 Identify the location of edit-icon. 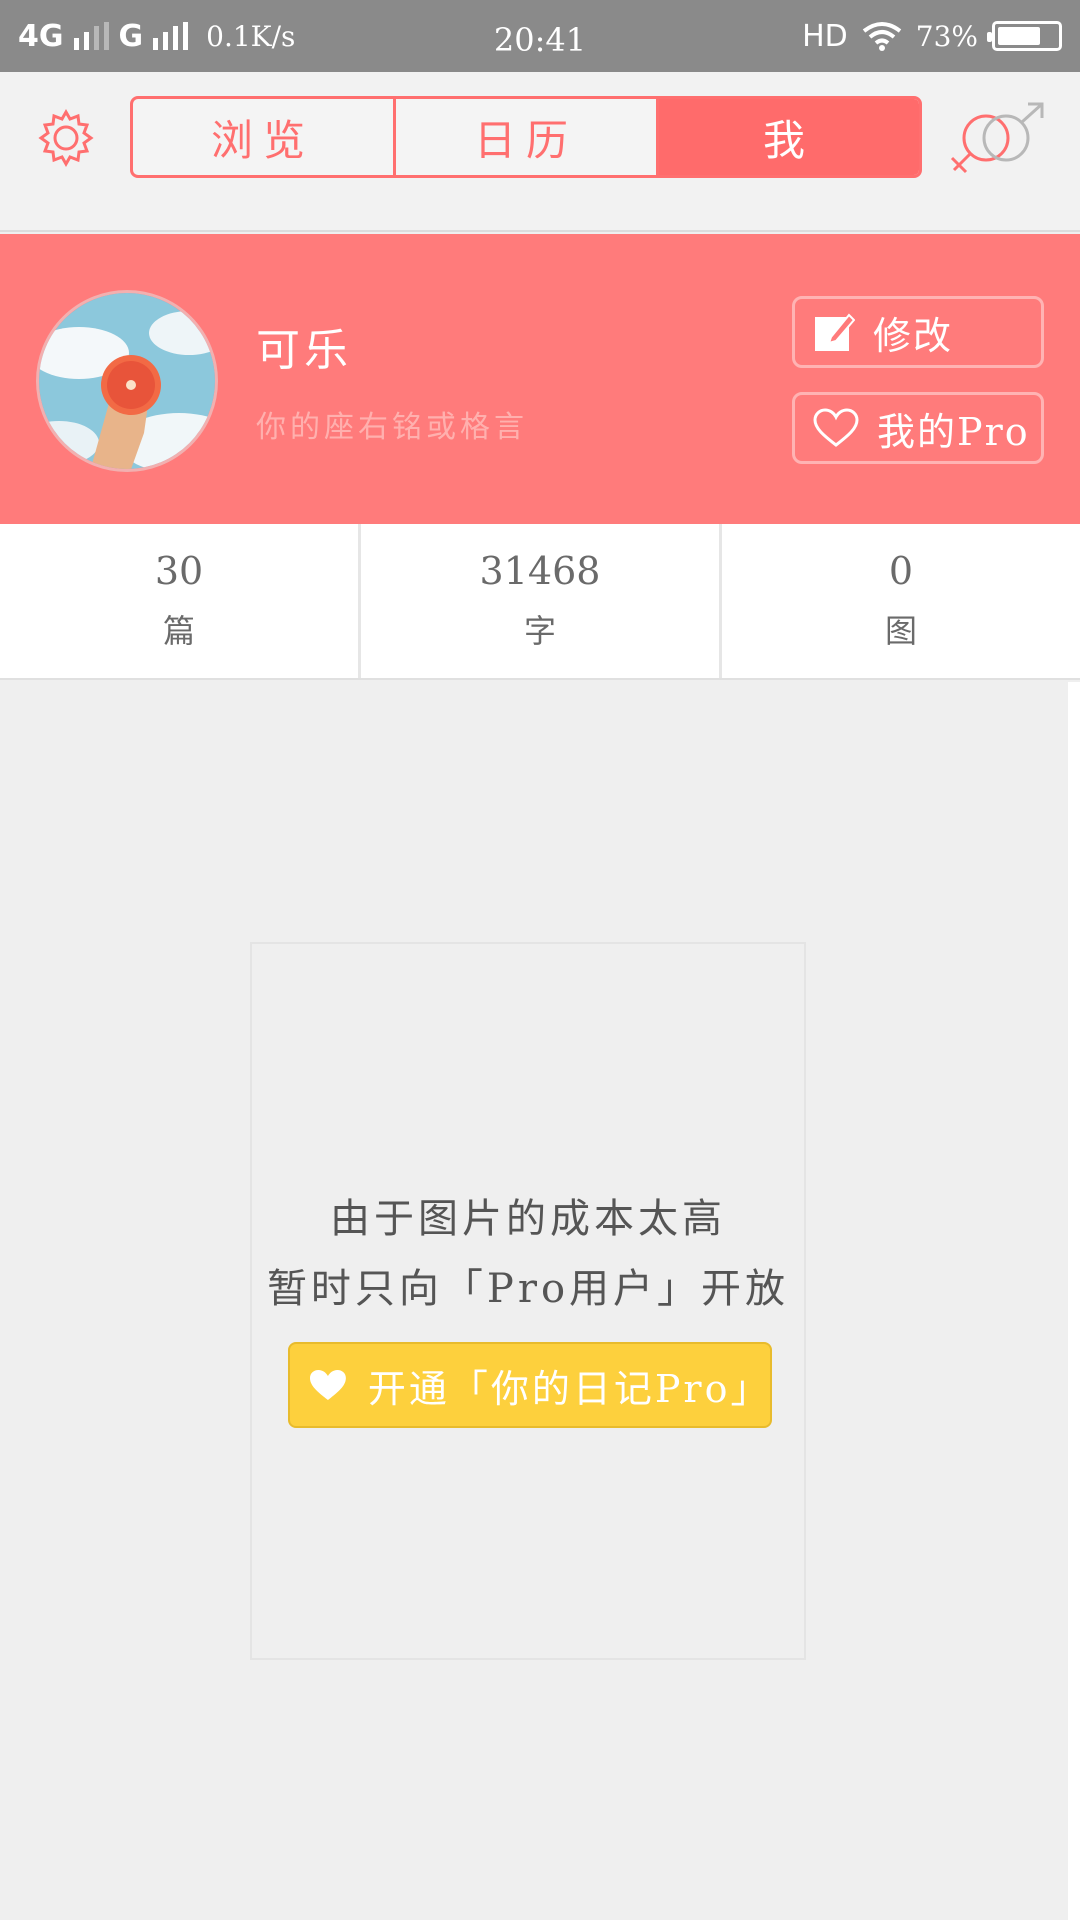
(835, 332).